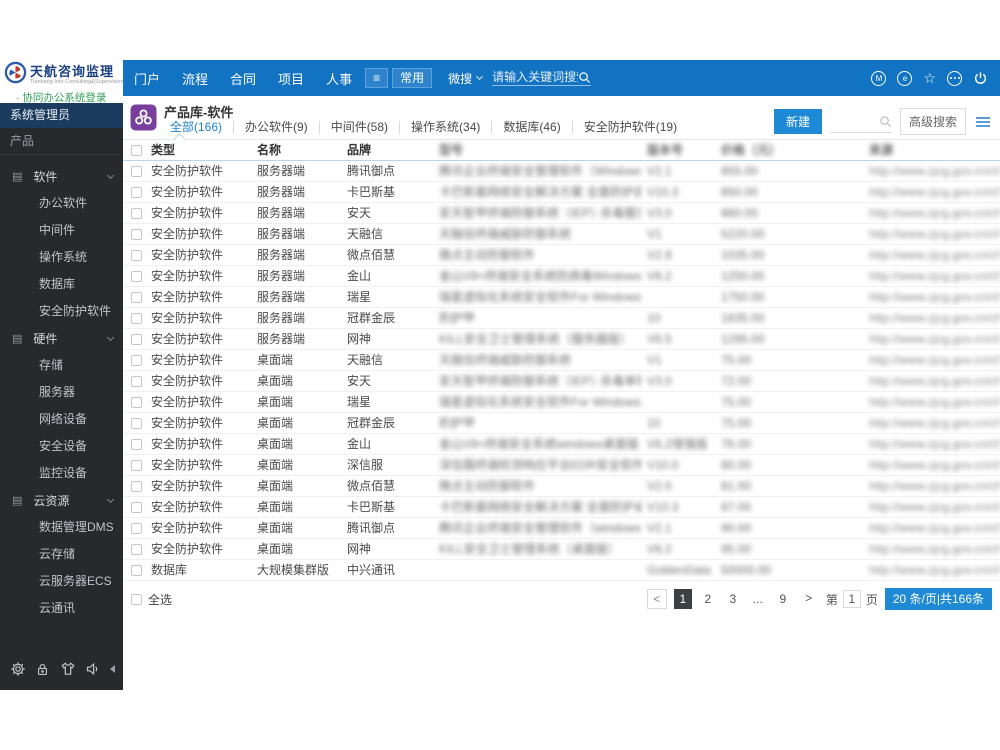  What do you see at coordinates (195, 78) in the screenshot?
I see `nav-item-1: 流程` at bounding box center [195, 78].